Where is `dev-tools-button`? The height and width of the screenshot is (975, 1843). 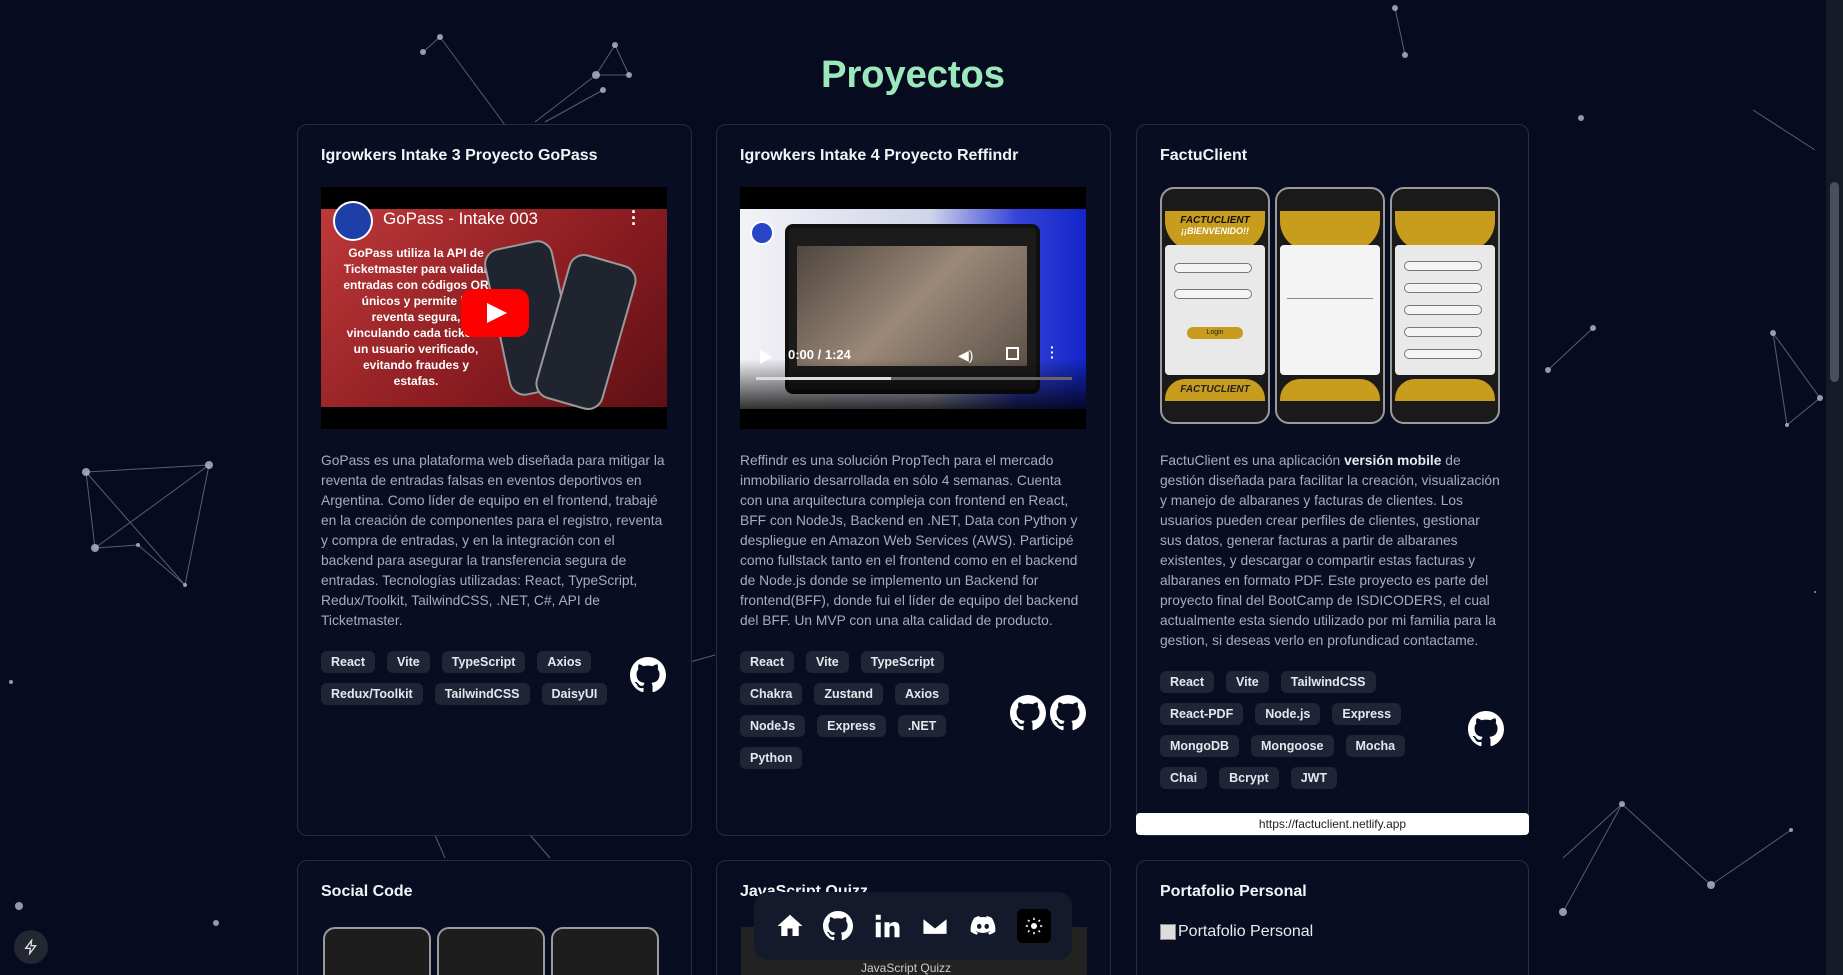 dev-tools-button is located at coordinates (31, 947).